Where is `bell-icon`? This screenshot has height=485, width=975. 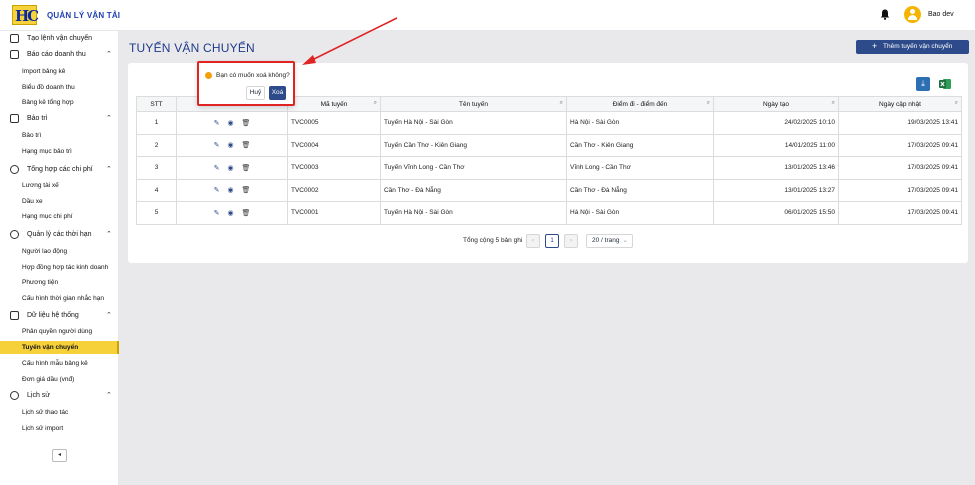
bell-icon is located at coordinates (885, 14).